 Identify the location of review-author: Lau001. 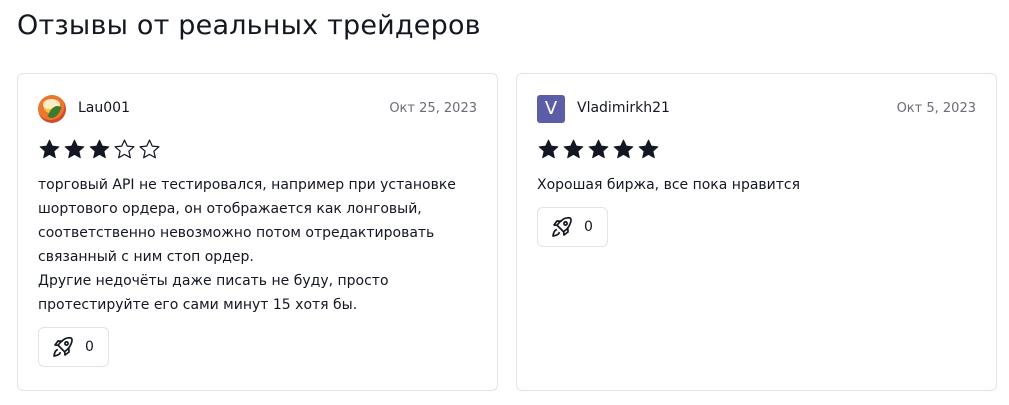
(104, 108).